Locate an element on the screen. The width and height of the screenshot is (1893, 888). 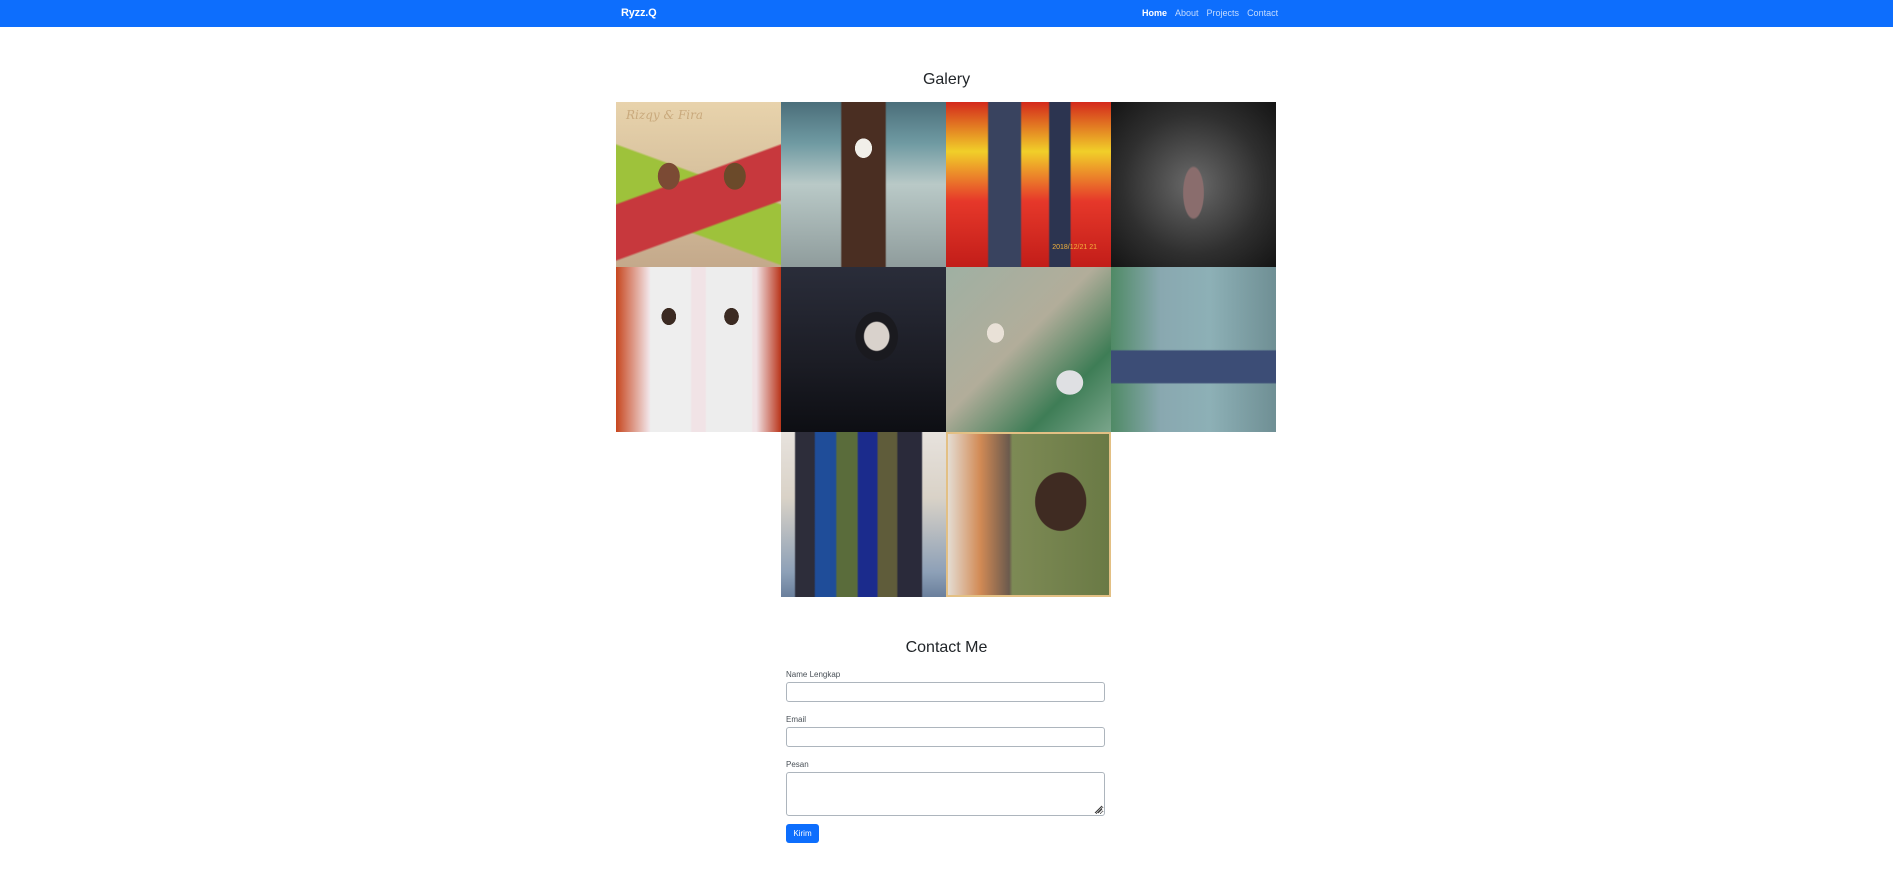
contact-form: Name Lengkap Email Pesan is located at coordinates (946, 743).